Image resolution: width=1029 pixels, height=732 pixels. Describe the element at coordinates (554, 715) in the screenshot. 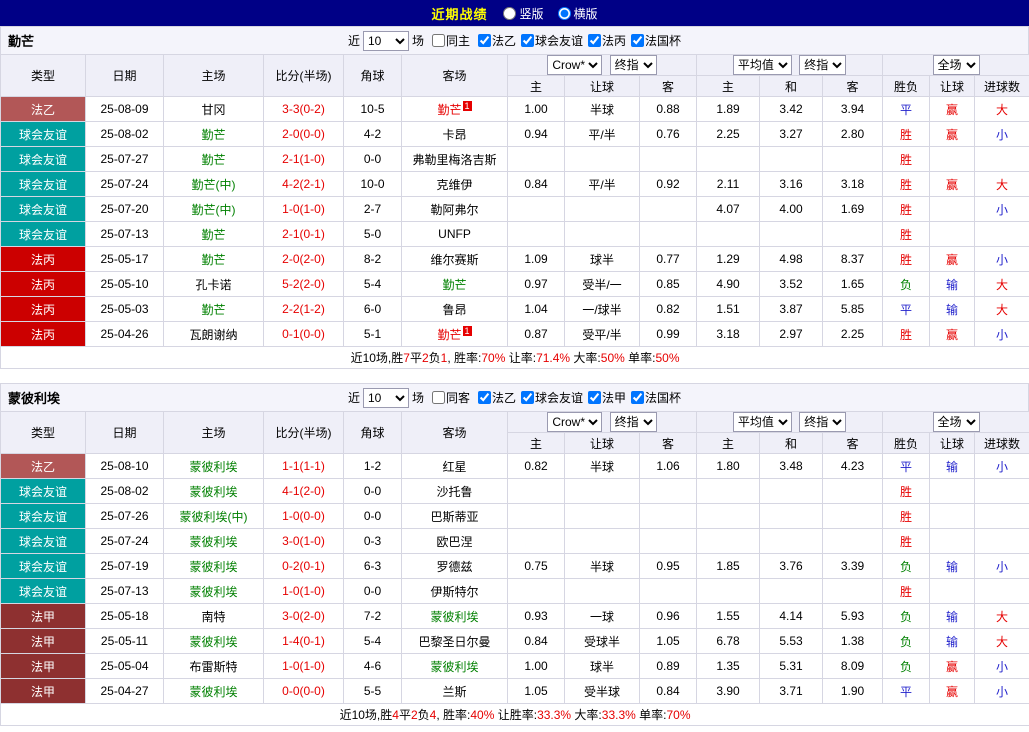

I see `summary-stat-value: 33.3%` at that location.